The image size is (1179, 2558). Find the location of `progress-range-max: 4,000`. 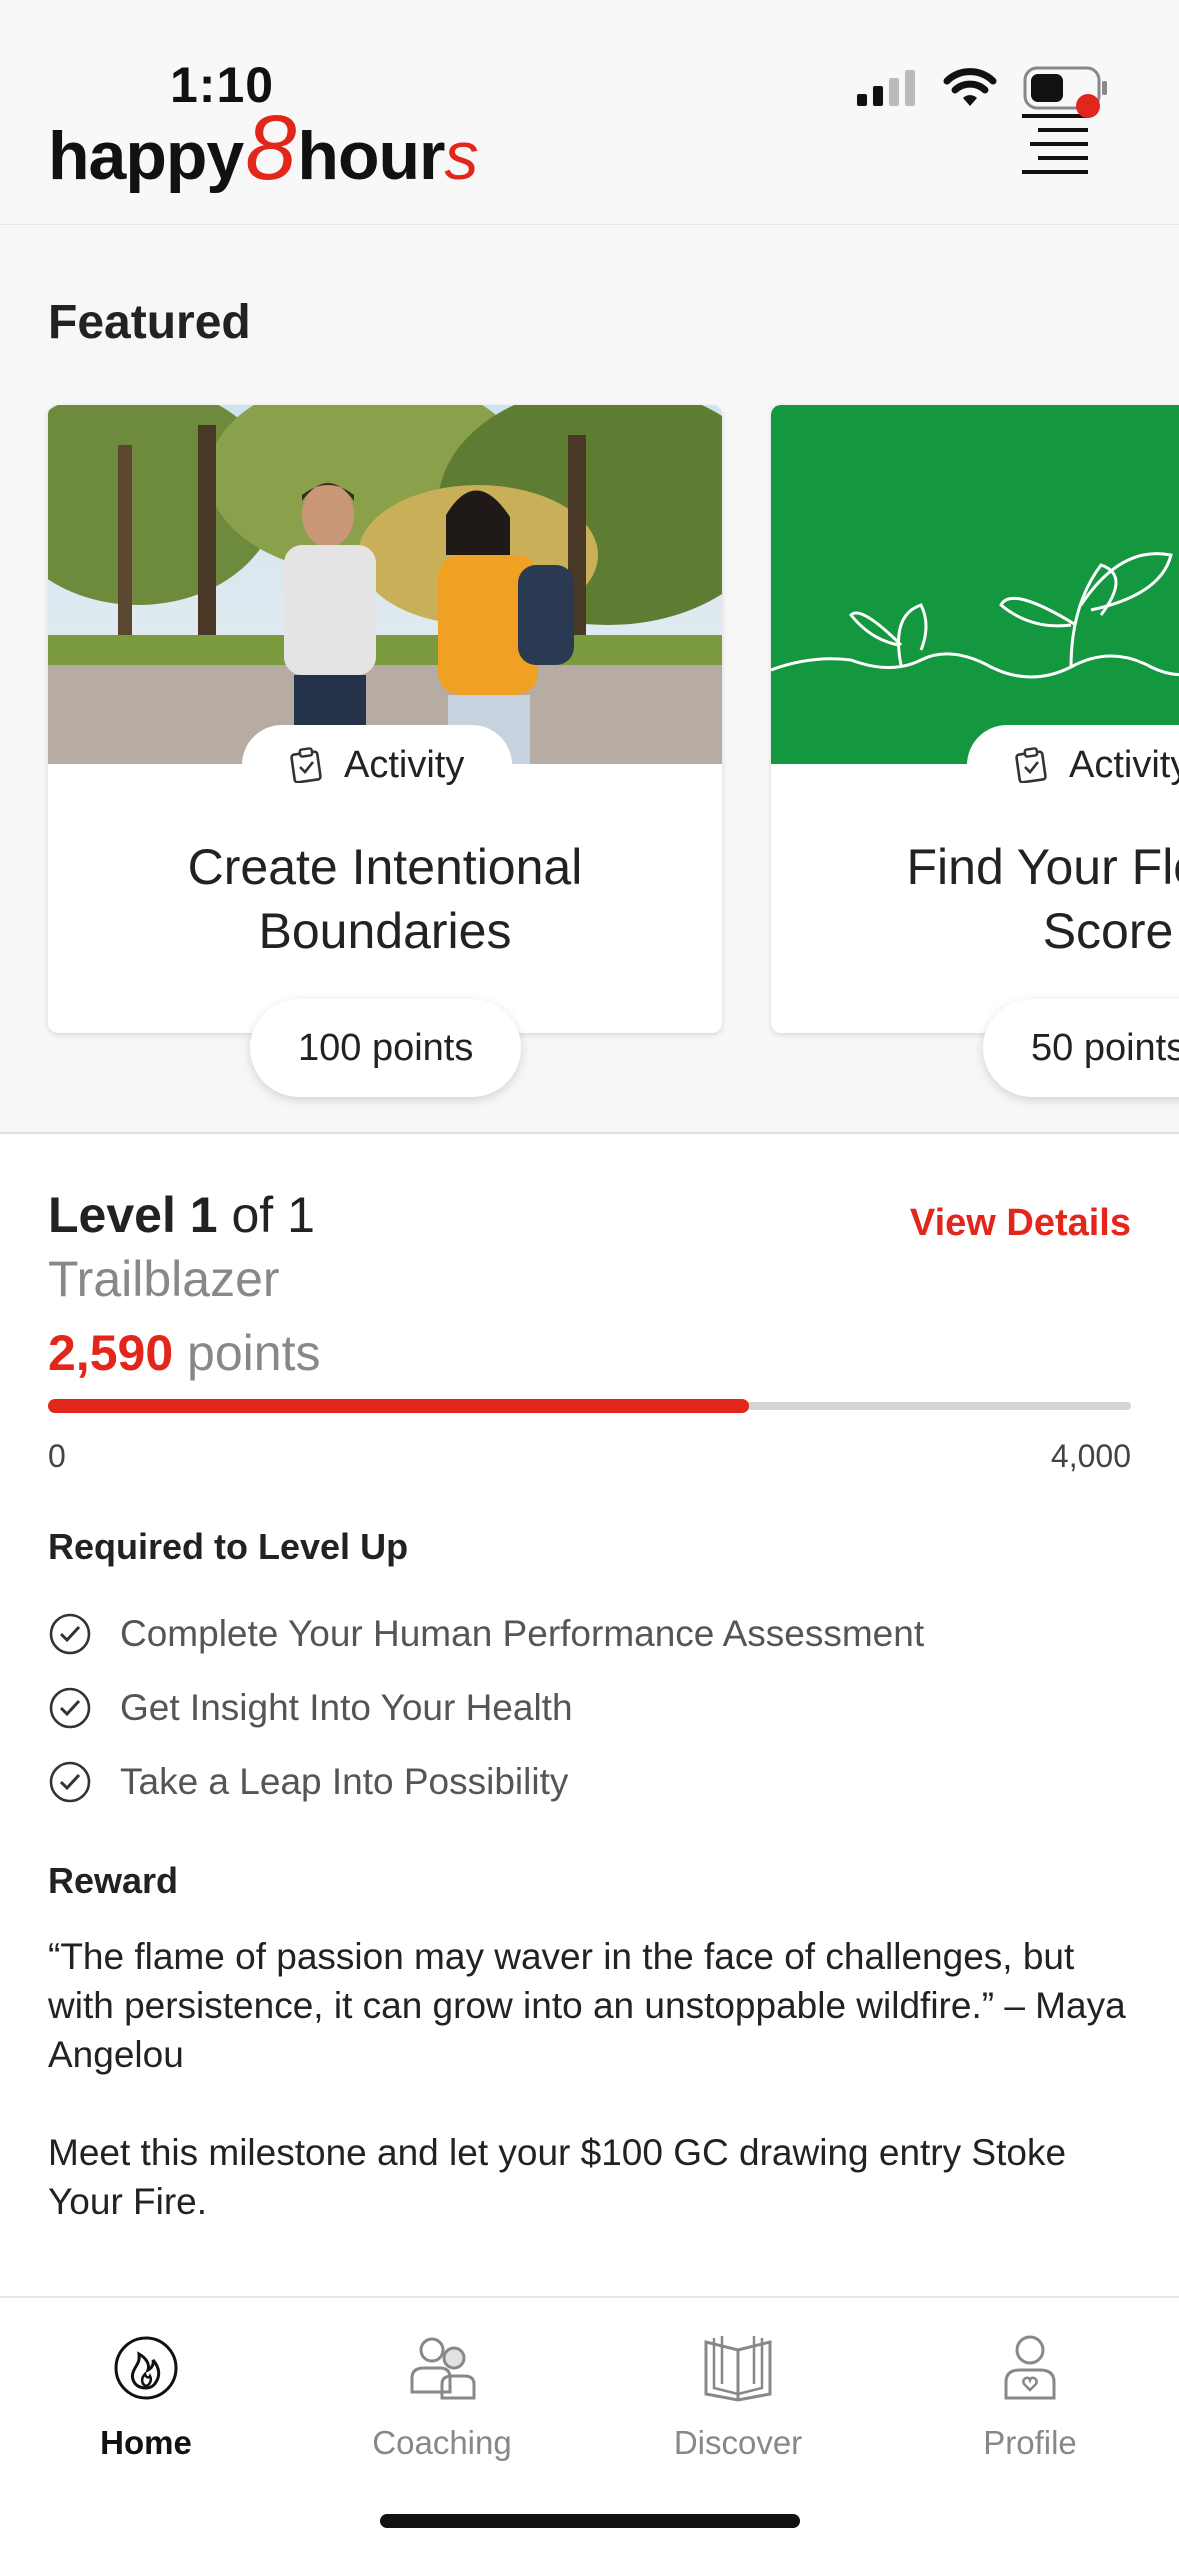

progress-range-max: 4,000 is located at coordinates (1090, 1456).